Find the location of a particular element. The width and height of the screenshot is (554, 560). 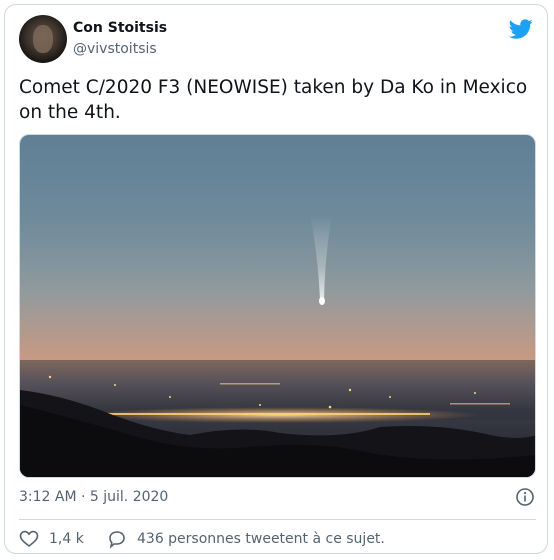

divider is located at coordinates (277, 519).